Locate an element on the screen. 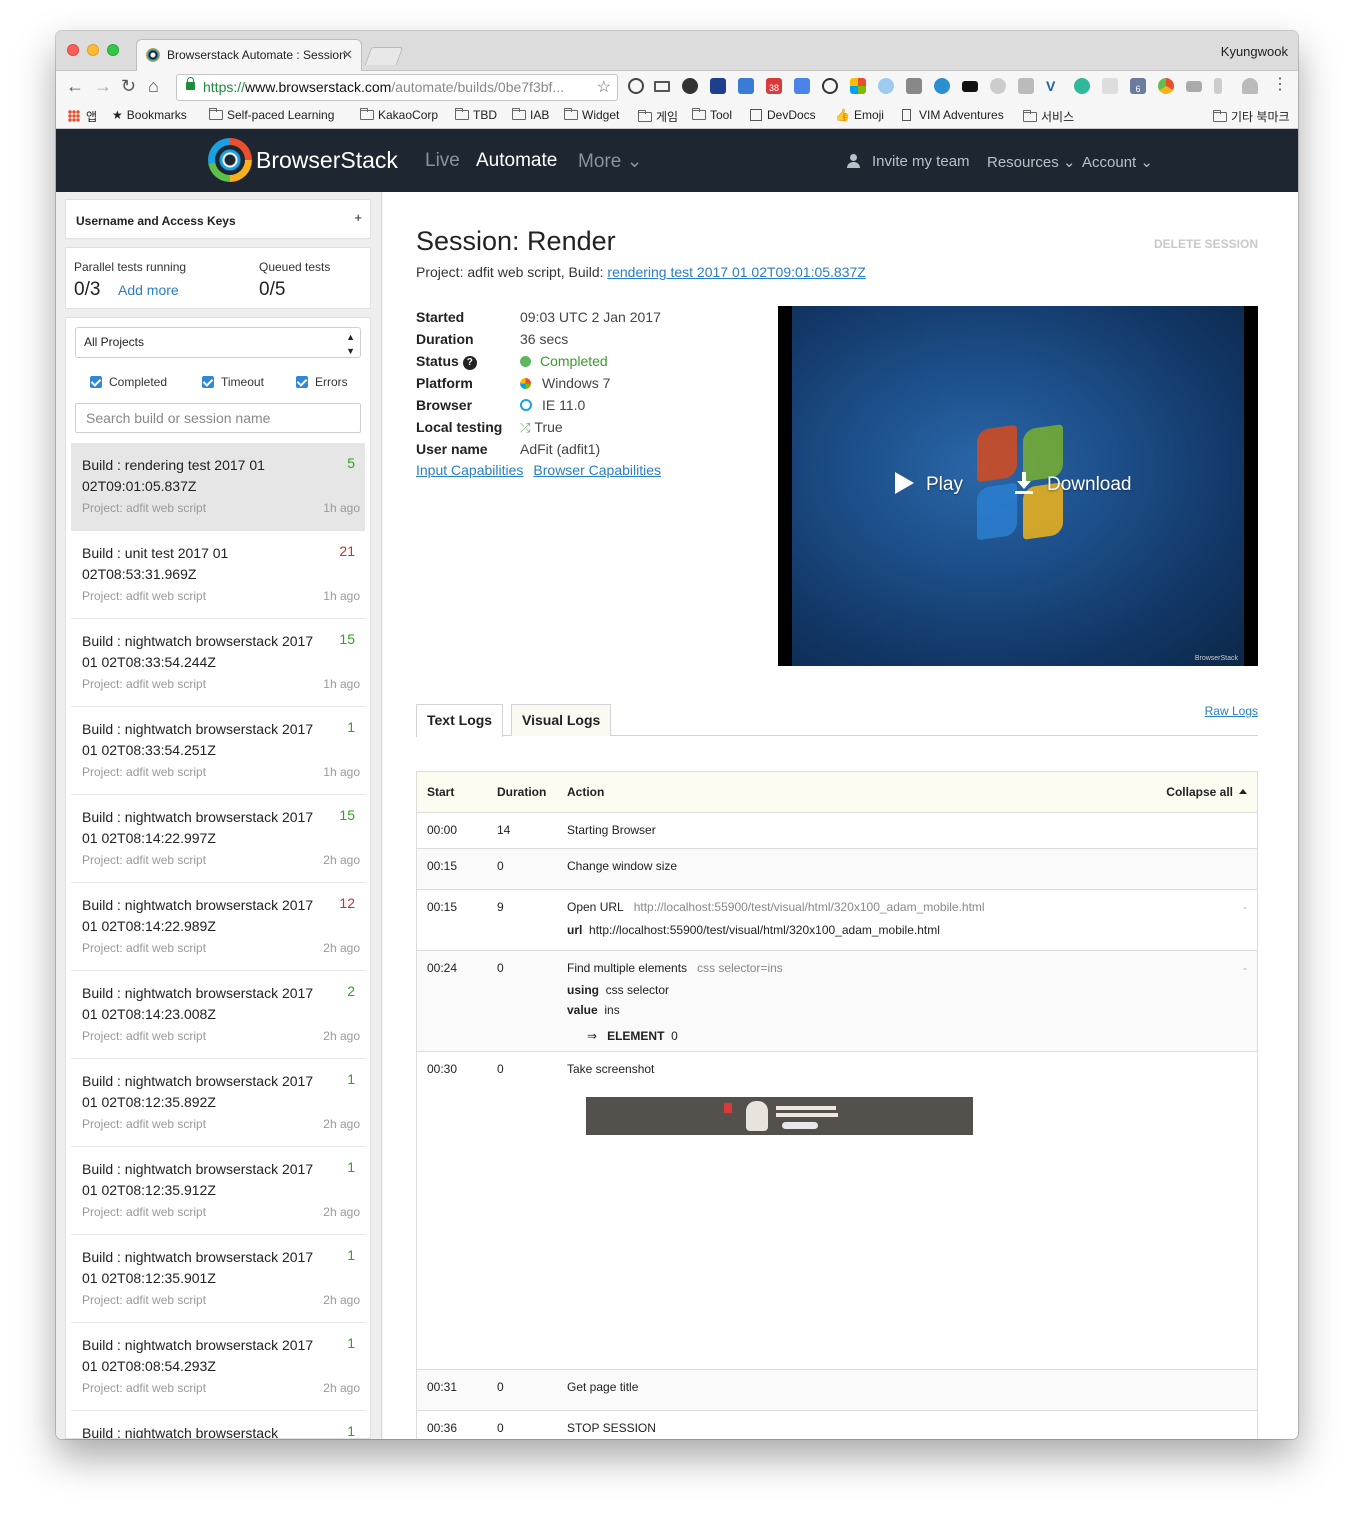 Image resolution: width=1354 pixels, height=1519 pixels. grid-extension-icon is located at coordinates (858, 86).